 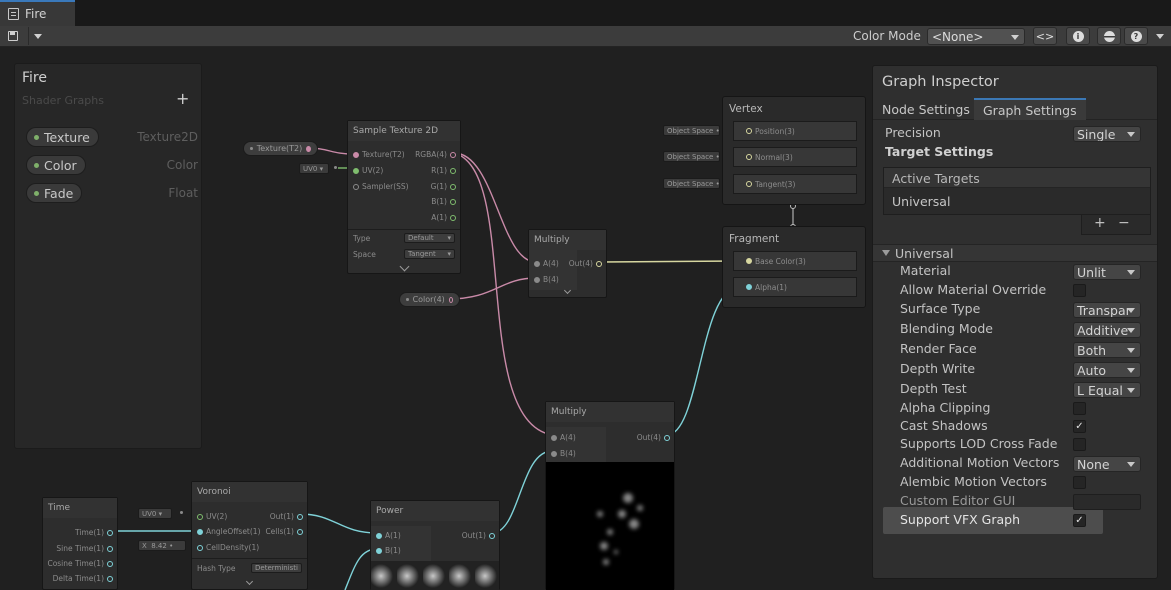 I want to click on input-port-angle-offset: AngleOffset(1), so click(x=229, y=531).